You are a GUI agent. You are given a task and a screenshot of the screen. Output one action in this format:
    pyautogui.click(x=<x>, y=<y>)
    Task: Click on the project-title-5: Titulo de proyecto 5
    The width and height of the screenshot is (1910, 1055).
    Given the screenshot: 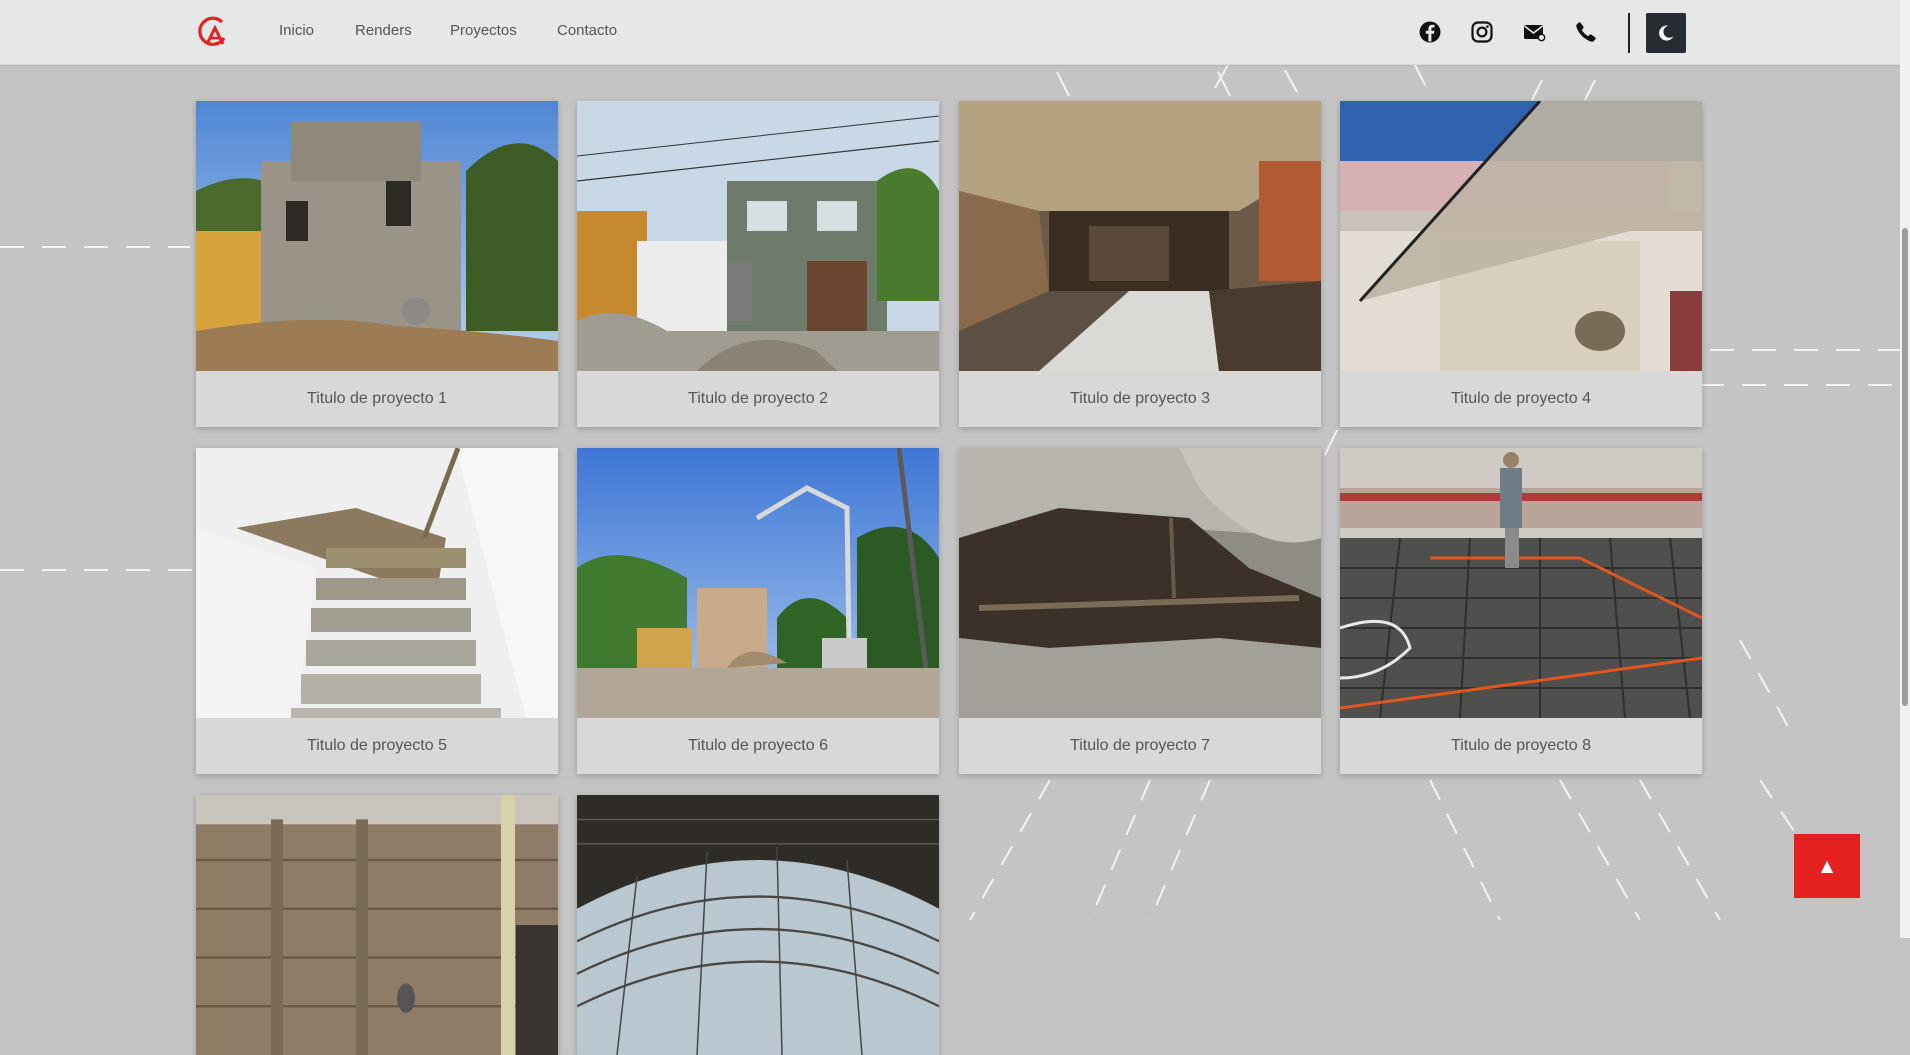 What is the action you would take?
    pyautogui.click(x=377, y=746)
    